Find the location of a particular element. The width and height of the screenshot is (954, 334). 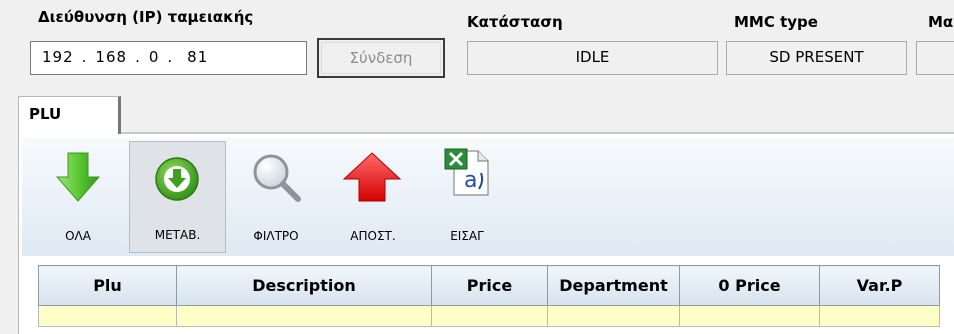

toolbar-button-filter: ΦΙΛΤΡΟ is located at coordinates (276, 197).